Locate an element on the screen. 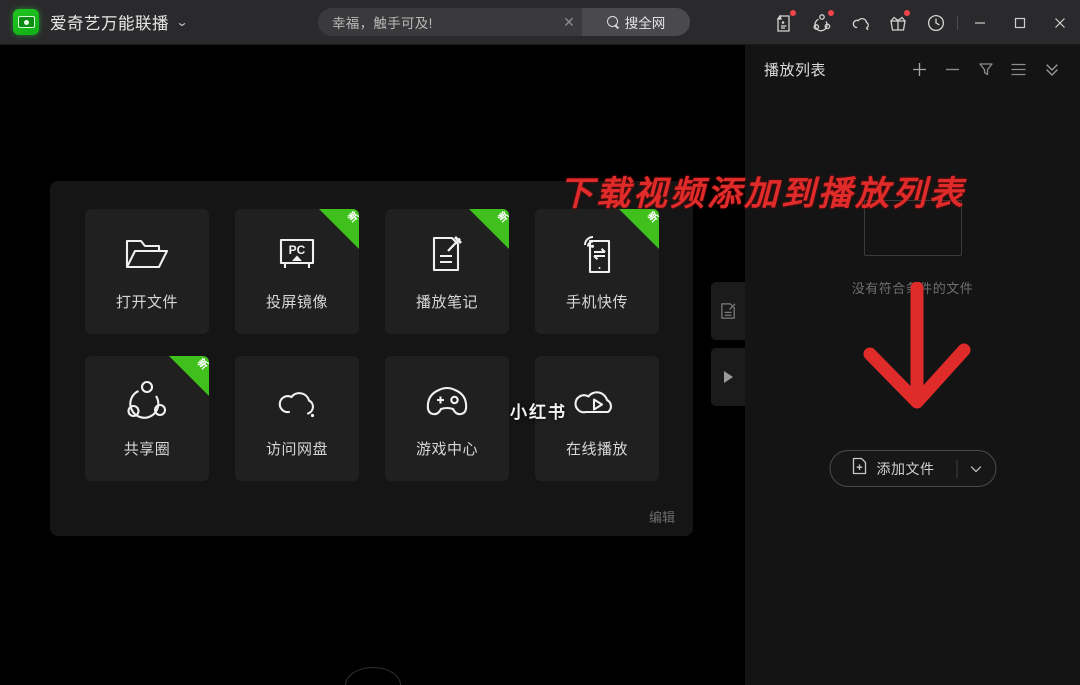 The height and width of the screenshot is (685, 1080). tile-label: 游戏中心 is located at coordinates (446, 449).